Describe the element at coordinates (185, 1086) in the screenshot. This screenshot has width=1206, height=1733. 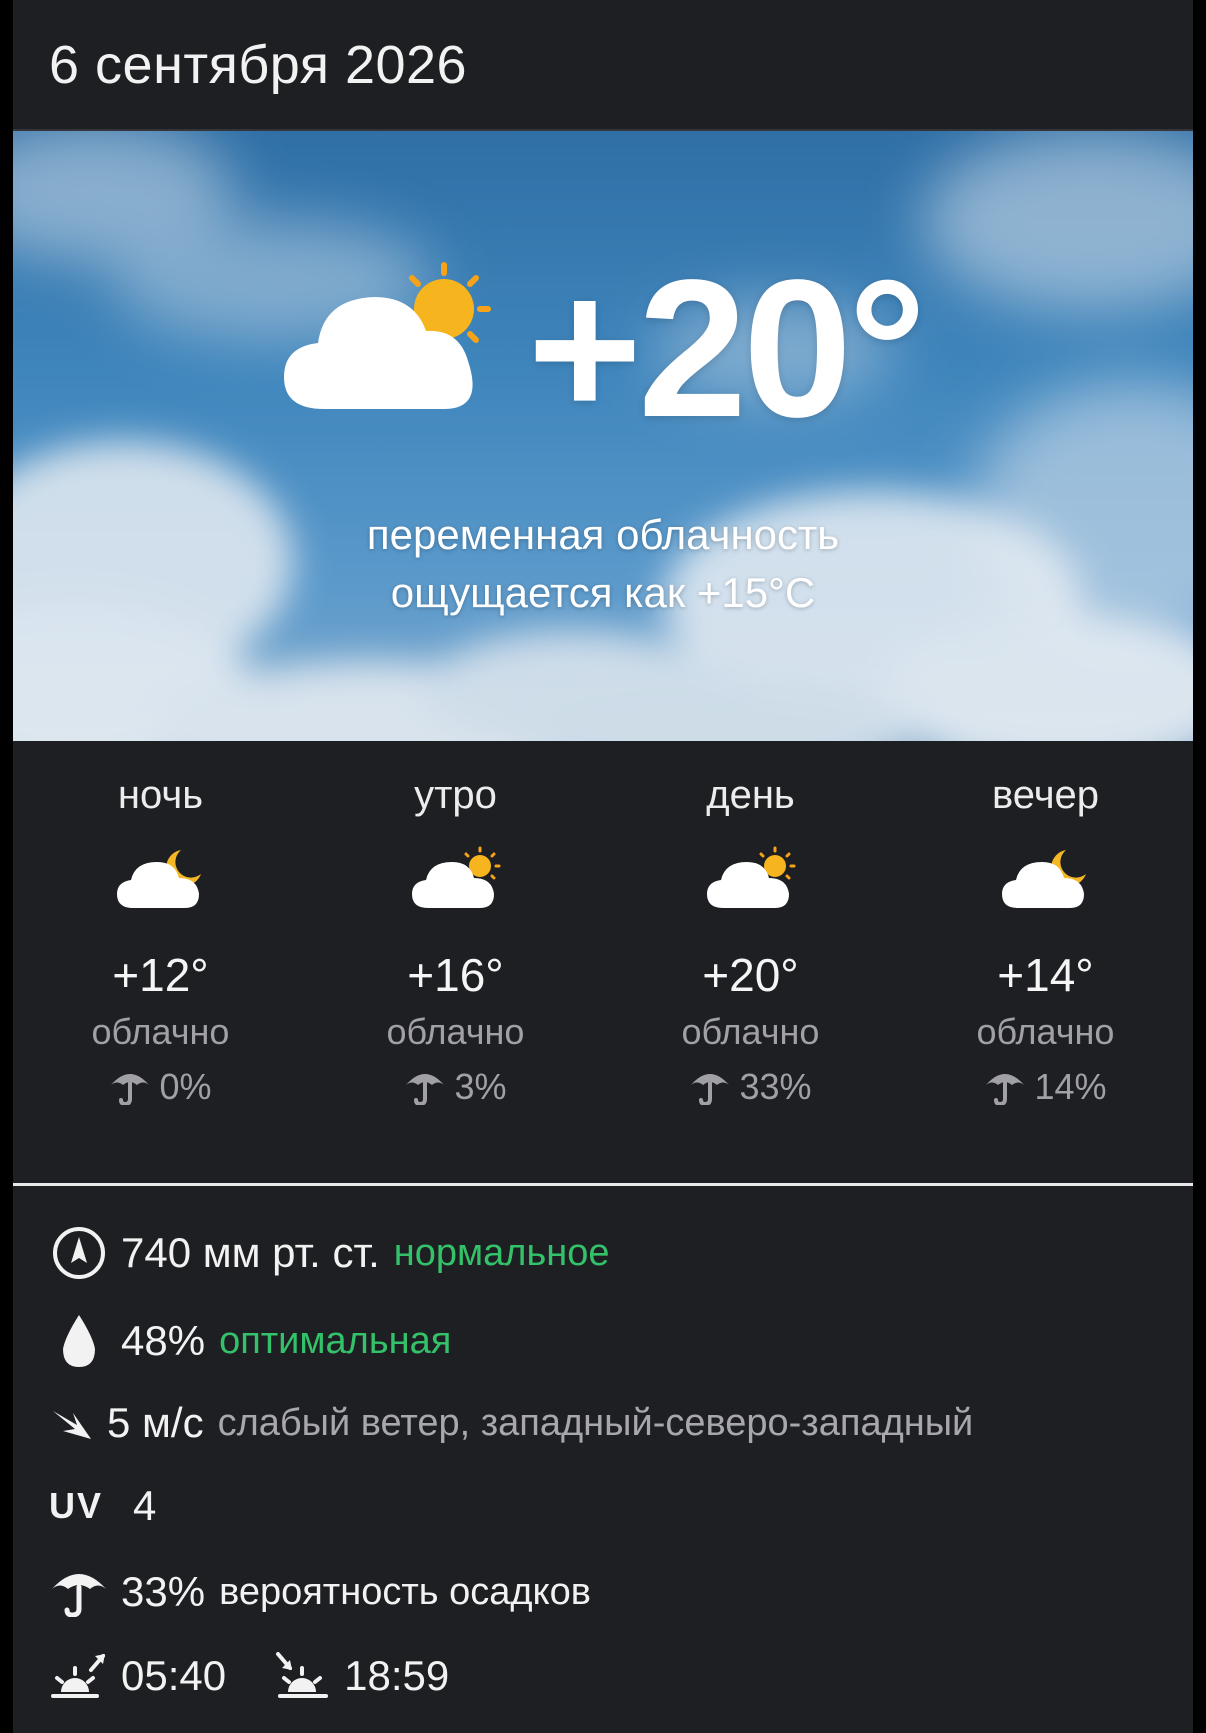
I see `period-precip-value: 0%` at that location.